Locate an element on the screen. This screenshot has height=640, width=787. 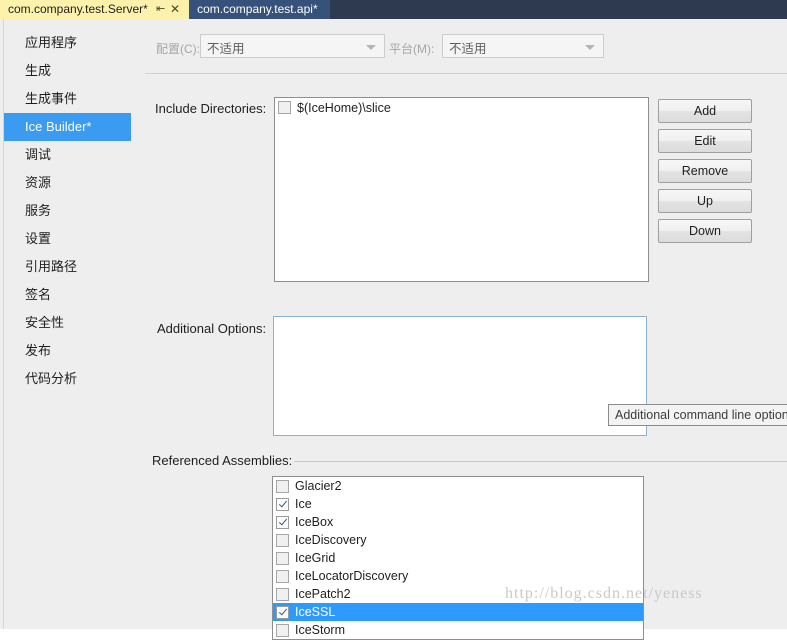
sidebar-item-security: 安全性 is located at coordinates (67, 323).